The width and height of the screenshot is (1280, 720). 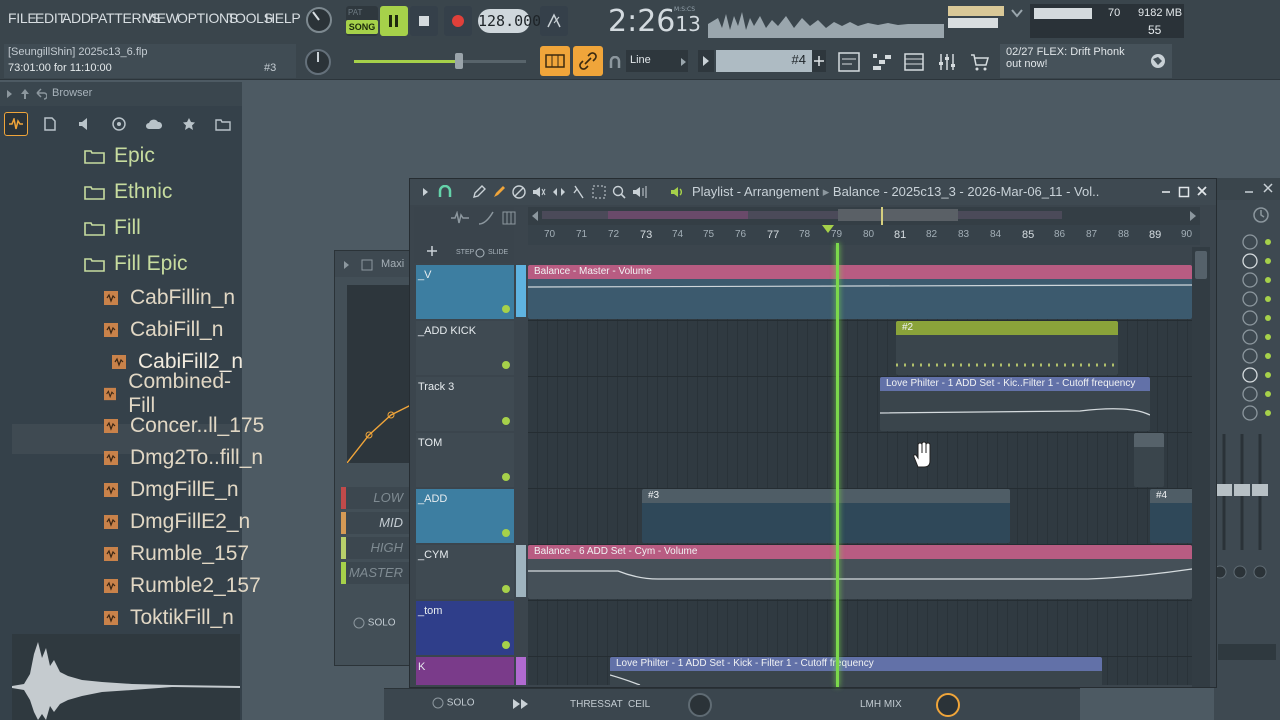 I want to click on track-header: Track 3, so click(x=465, y=404).